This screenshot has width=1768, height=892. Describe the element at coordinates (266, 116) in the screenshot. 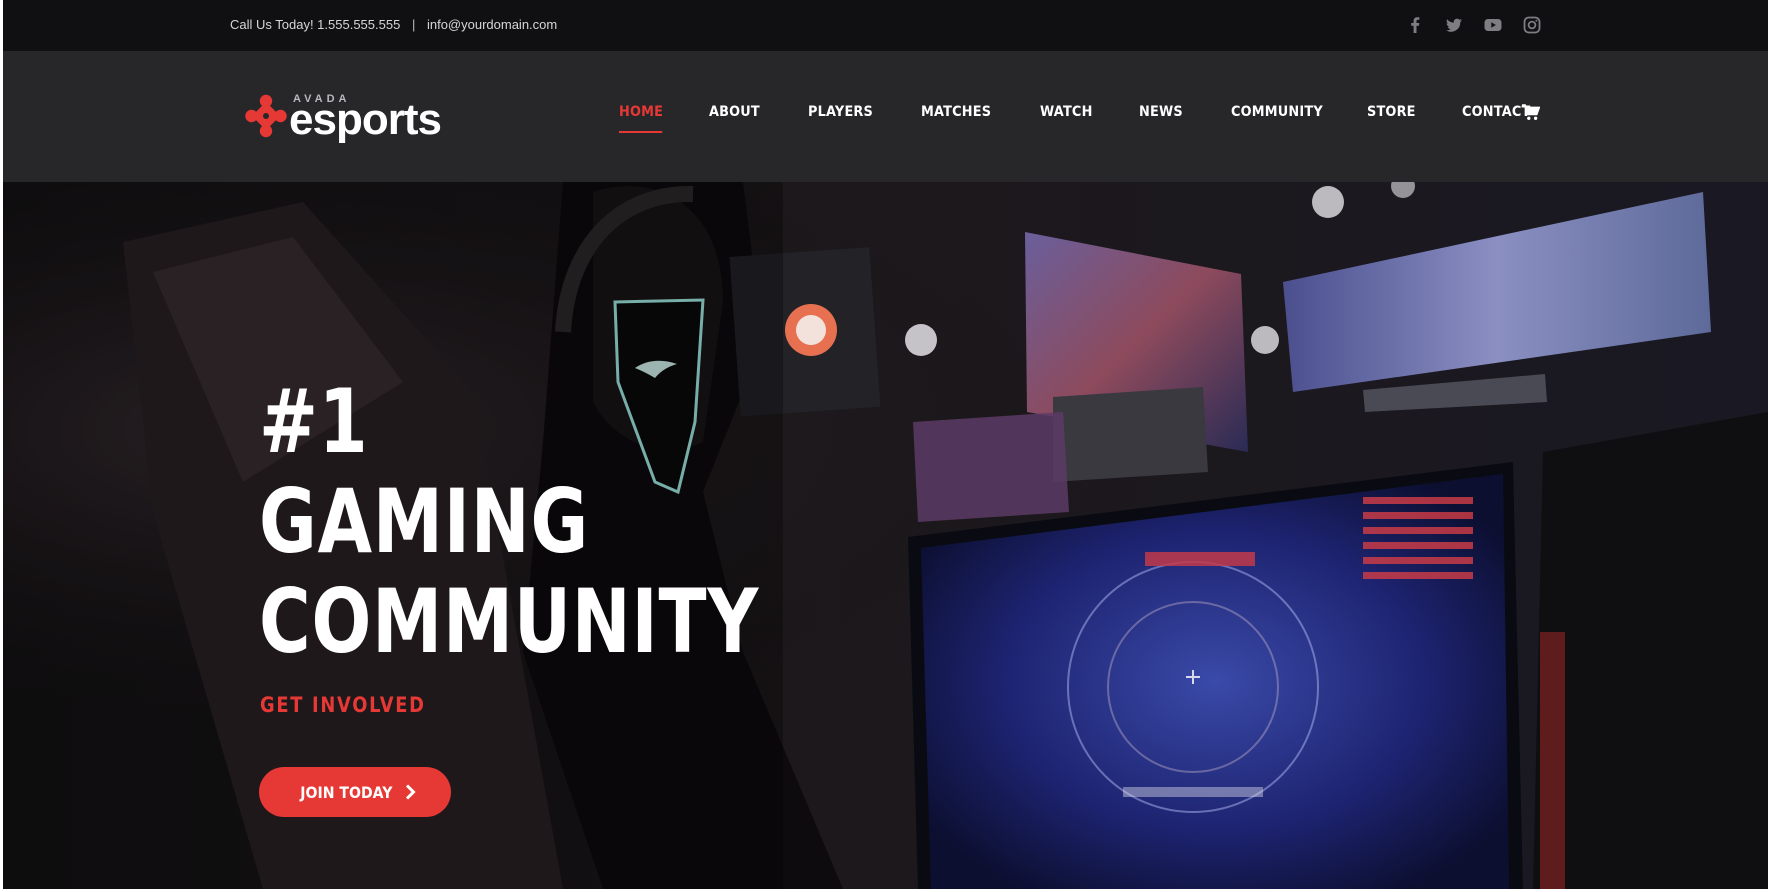

I see `logo-mark-icon` at that location.